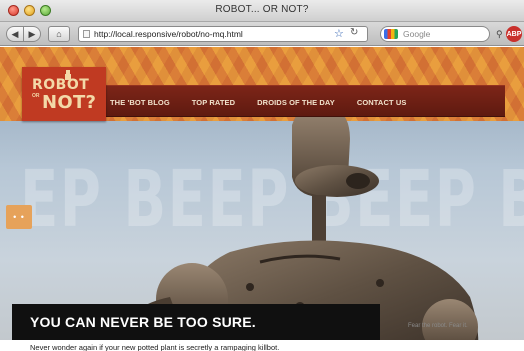 This screenshot has width=524, height=351. Describe the element at coordinates (36, 96) in the screenshot. I see `logo-text-or: OR` at that location.